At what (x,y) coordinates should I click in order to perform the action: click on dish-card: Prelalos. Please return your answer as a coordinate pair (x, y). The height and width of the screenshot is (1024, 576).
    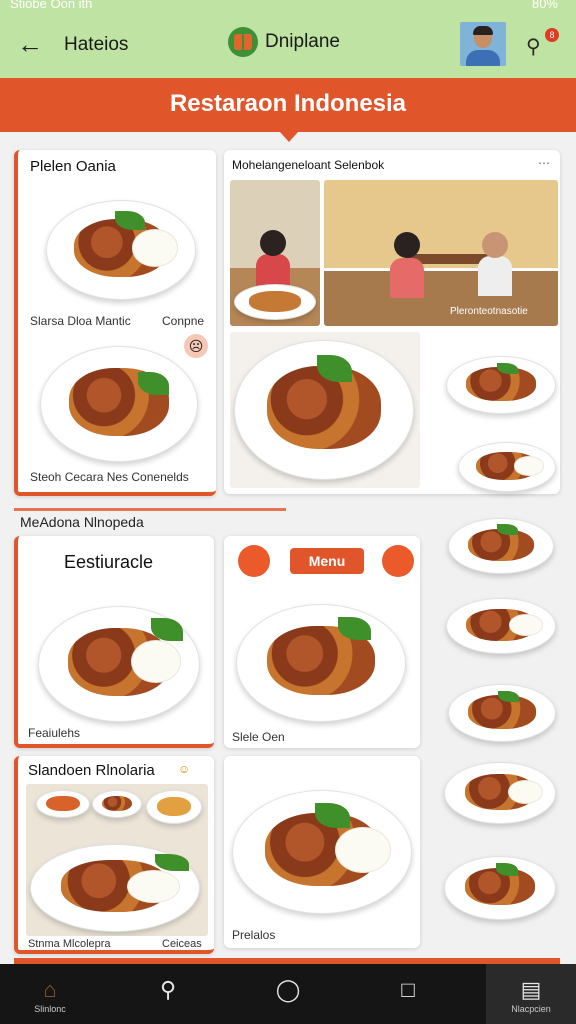
    Looking at the image, I should click on (322, 852).